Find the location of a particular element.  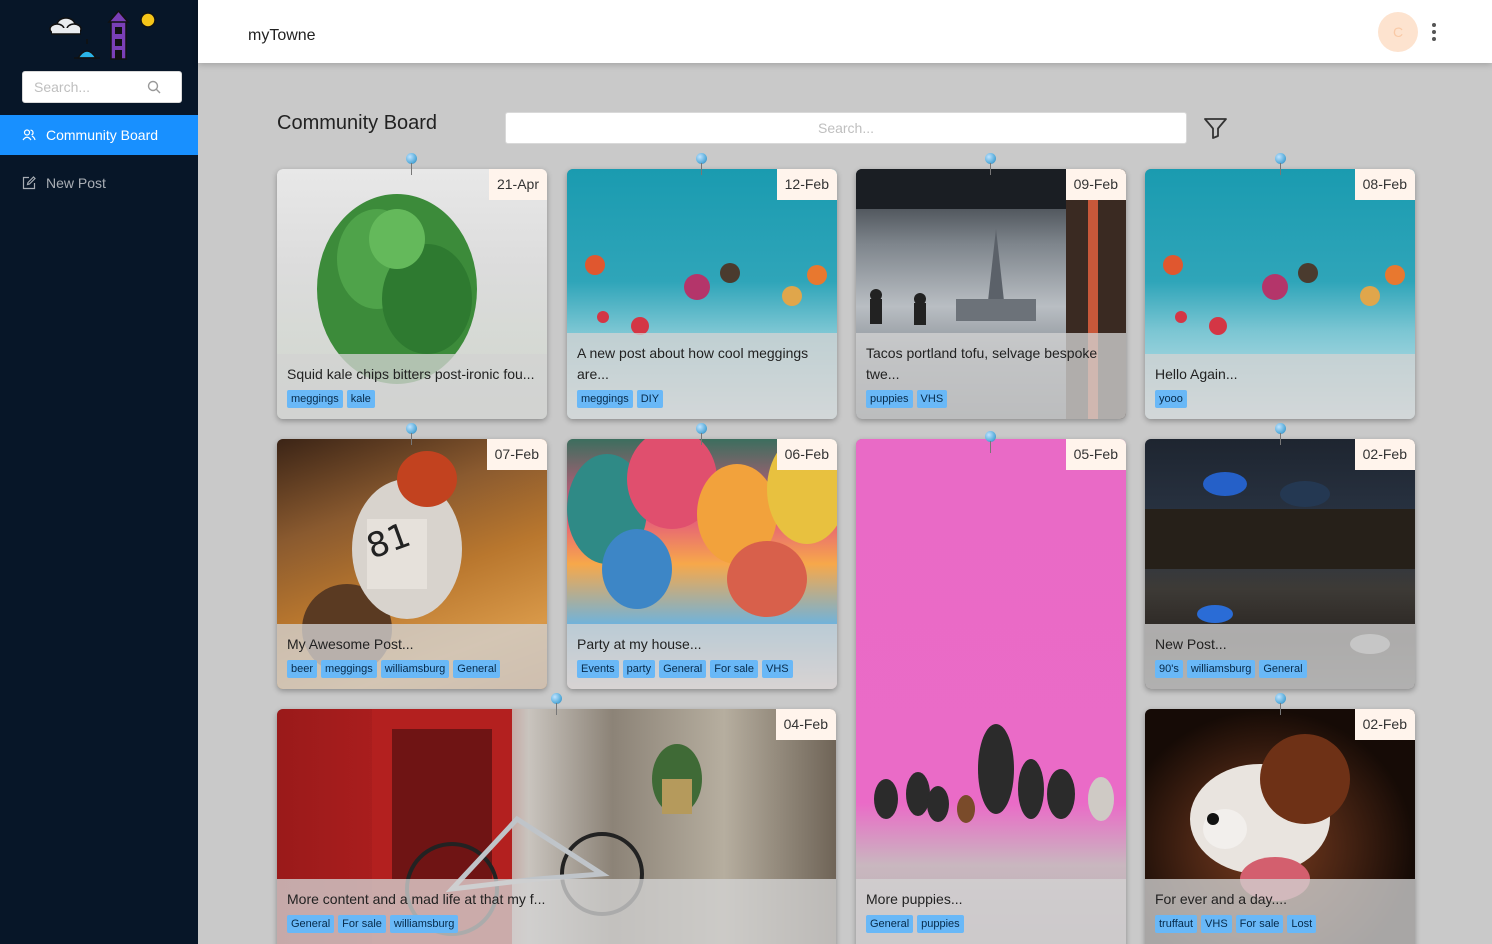

sidebar-item-community-board: Community Board is located at coordinates (99, 135).